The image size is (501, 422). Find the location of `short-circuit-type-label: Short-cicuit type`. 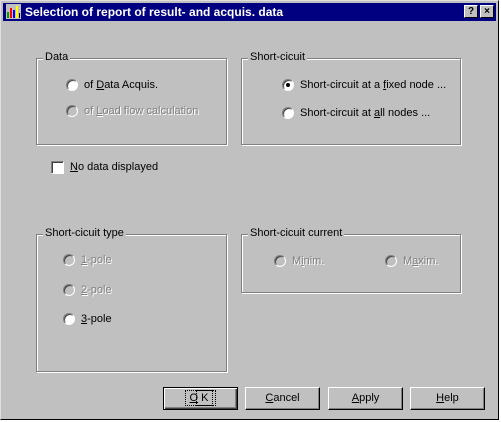

short-circuit-type-label: Short-cicuit type is located at coordinates (84, 233).